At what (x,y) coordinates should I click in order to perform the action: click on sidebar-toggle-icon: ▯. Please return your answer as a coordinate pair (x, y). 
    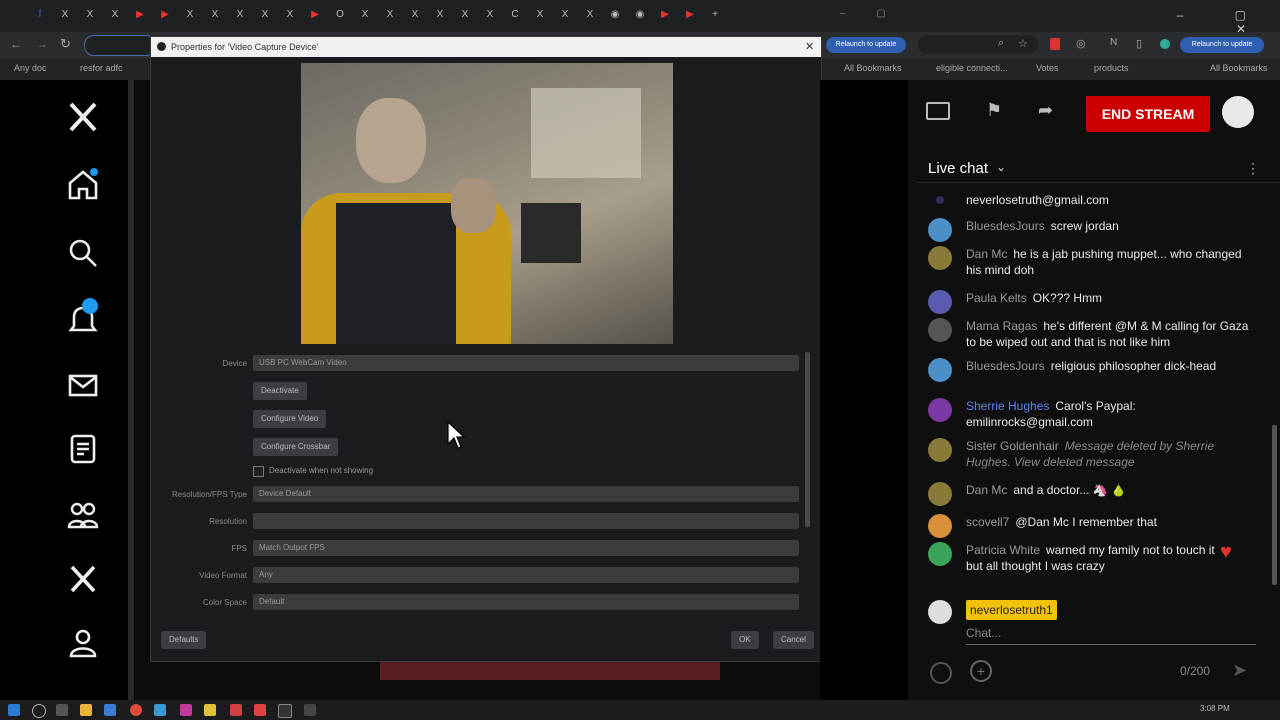
    Looking at the image, I should click on (1139, 43).